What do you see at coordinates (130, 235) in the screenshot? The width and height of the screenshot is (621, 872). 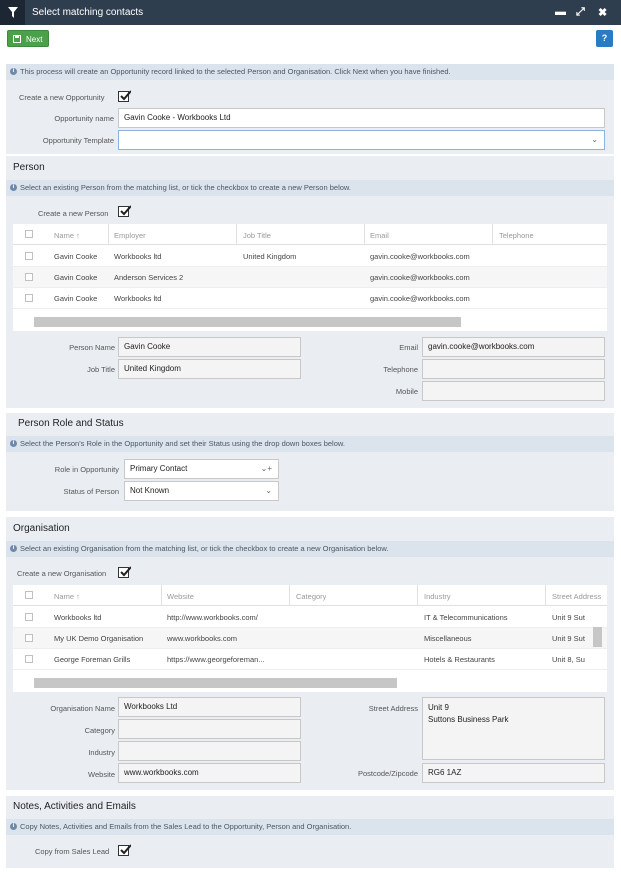 I see `column-header-employer: Employer` at bounding box center [130, 235].